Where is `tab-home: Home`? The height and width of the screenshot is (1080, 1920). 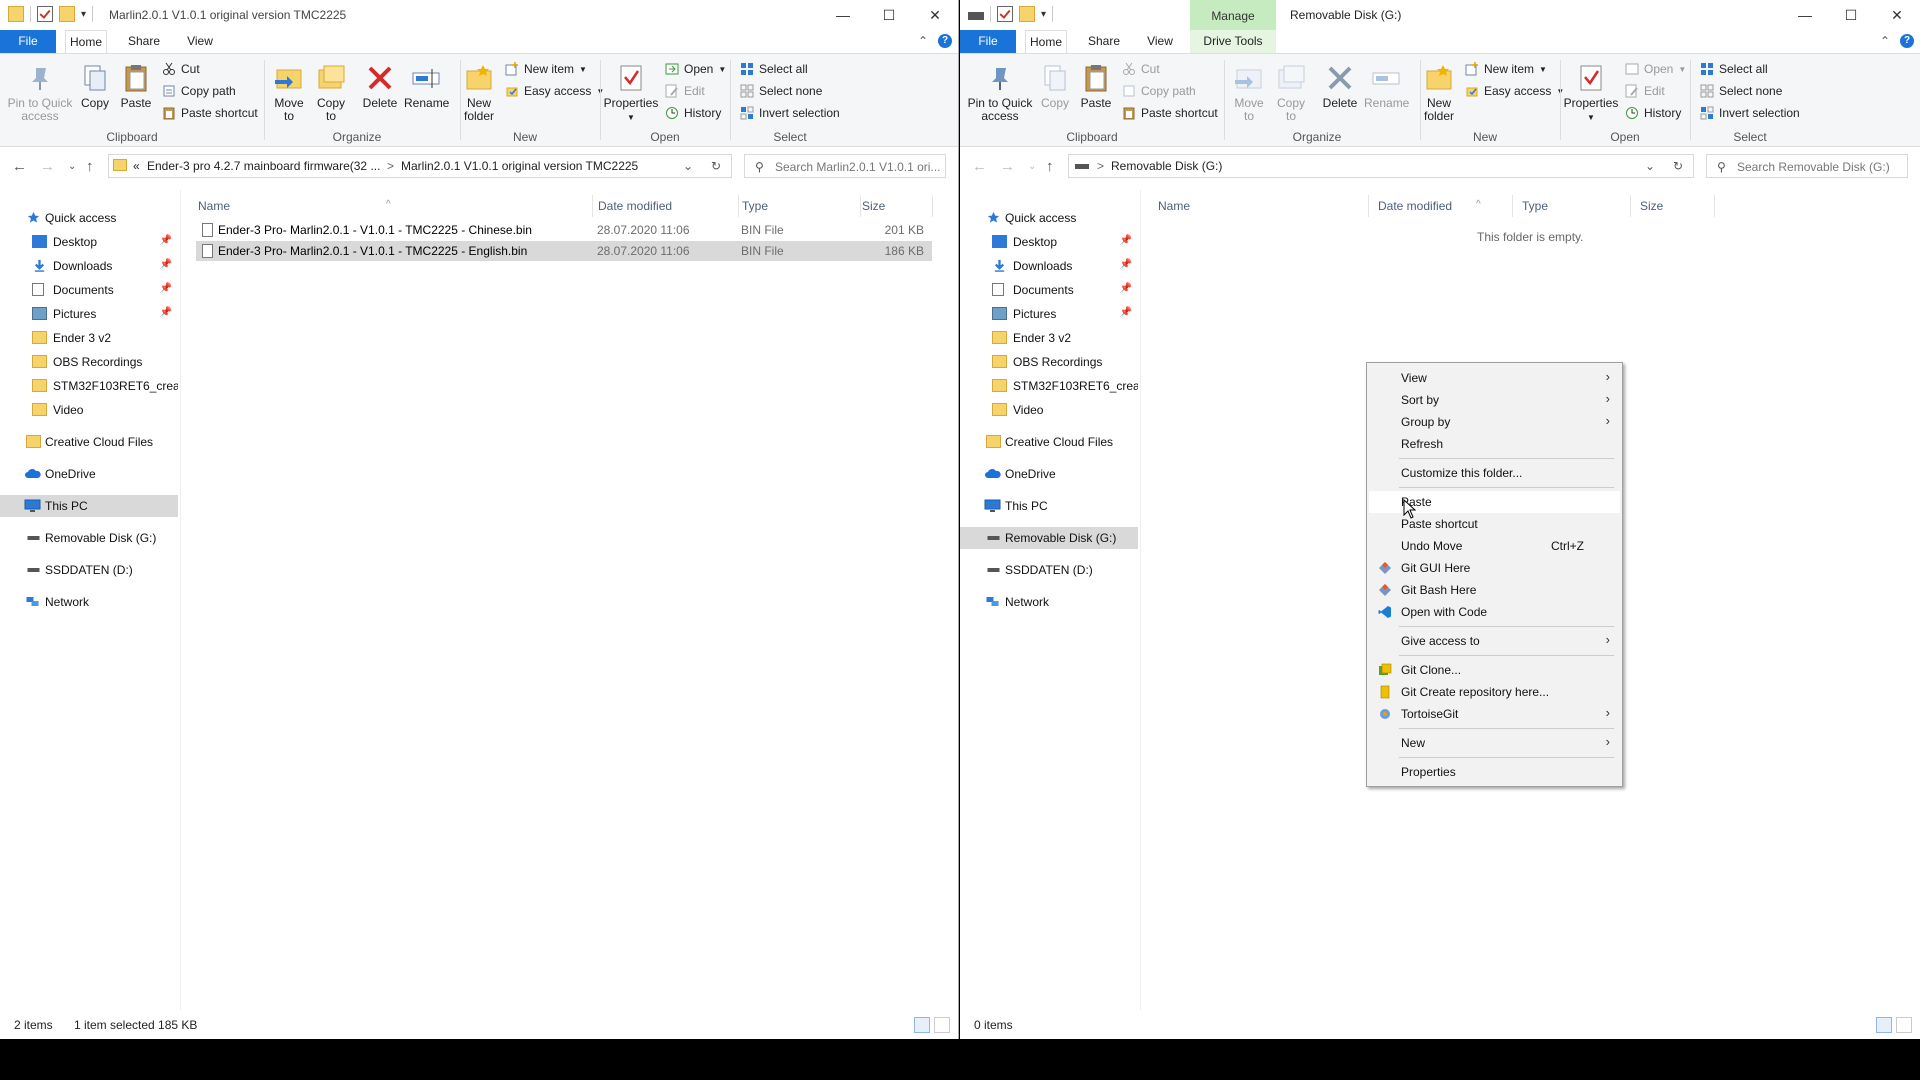 tab-home: Home is located at coordinates (1046, 41).